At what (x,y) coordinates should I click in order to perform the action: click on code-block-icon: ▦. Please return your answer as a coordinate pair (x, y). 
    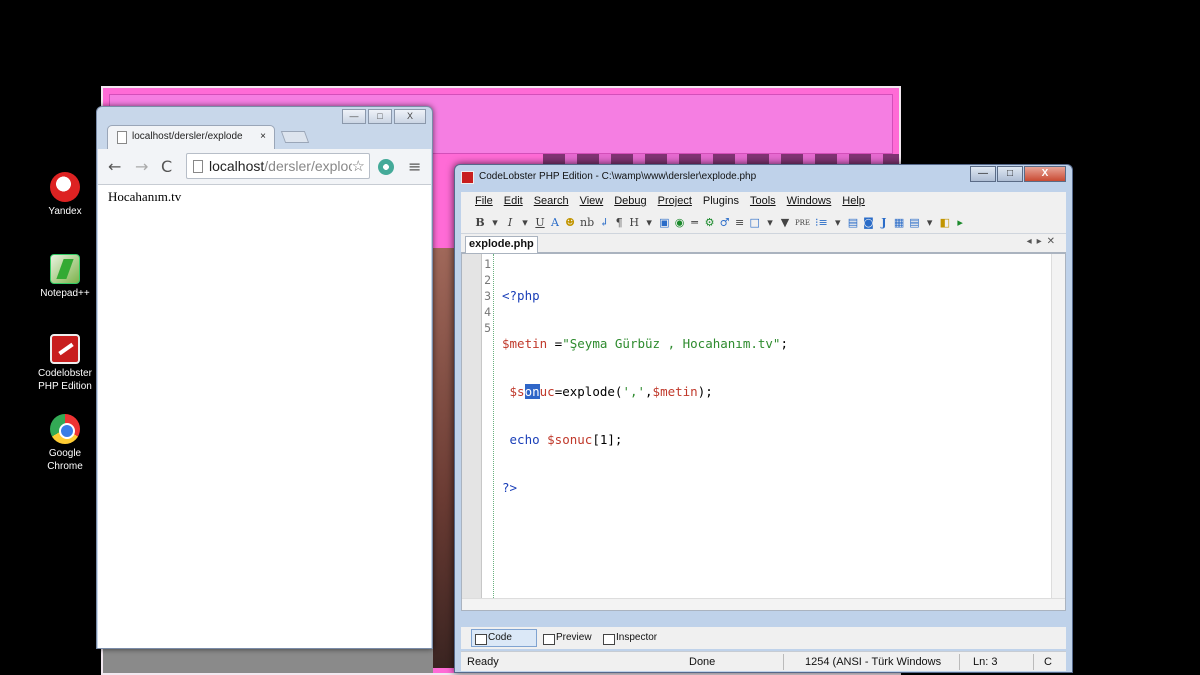
    Looking at the image, I should click on (899, 222).